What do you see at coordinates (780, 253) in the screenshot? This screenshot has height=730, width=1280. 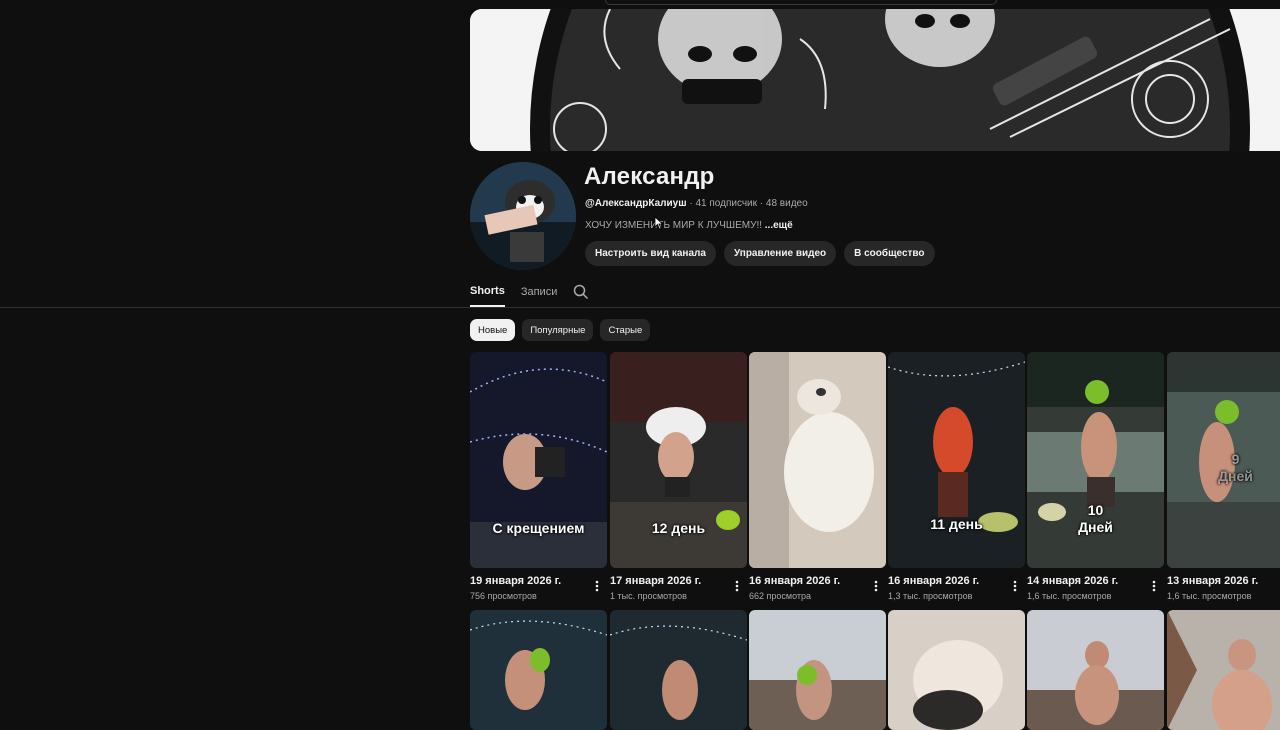 I see `manage-videos-button: Управление видео` at bounding box center [780, 253].